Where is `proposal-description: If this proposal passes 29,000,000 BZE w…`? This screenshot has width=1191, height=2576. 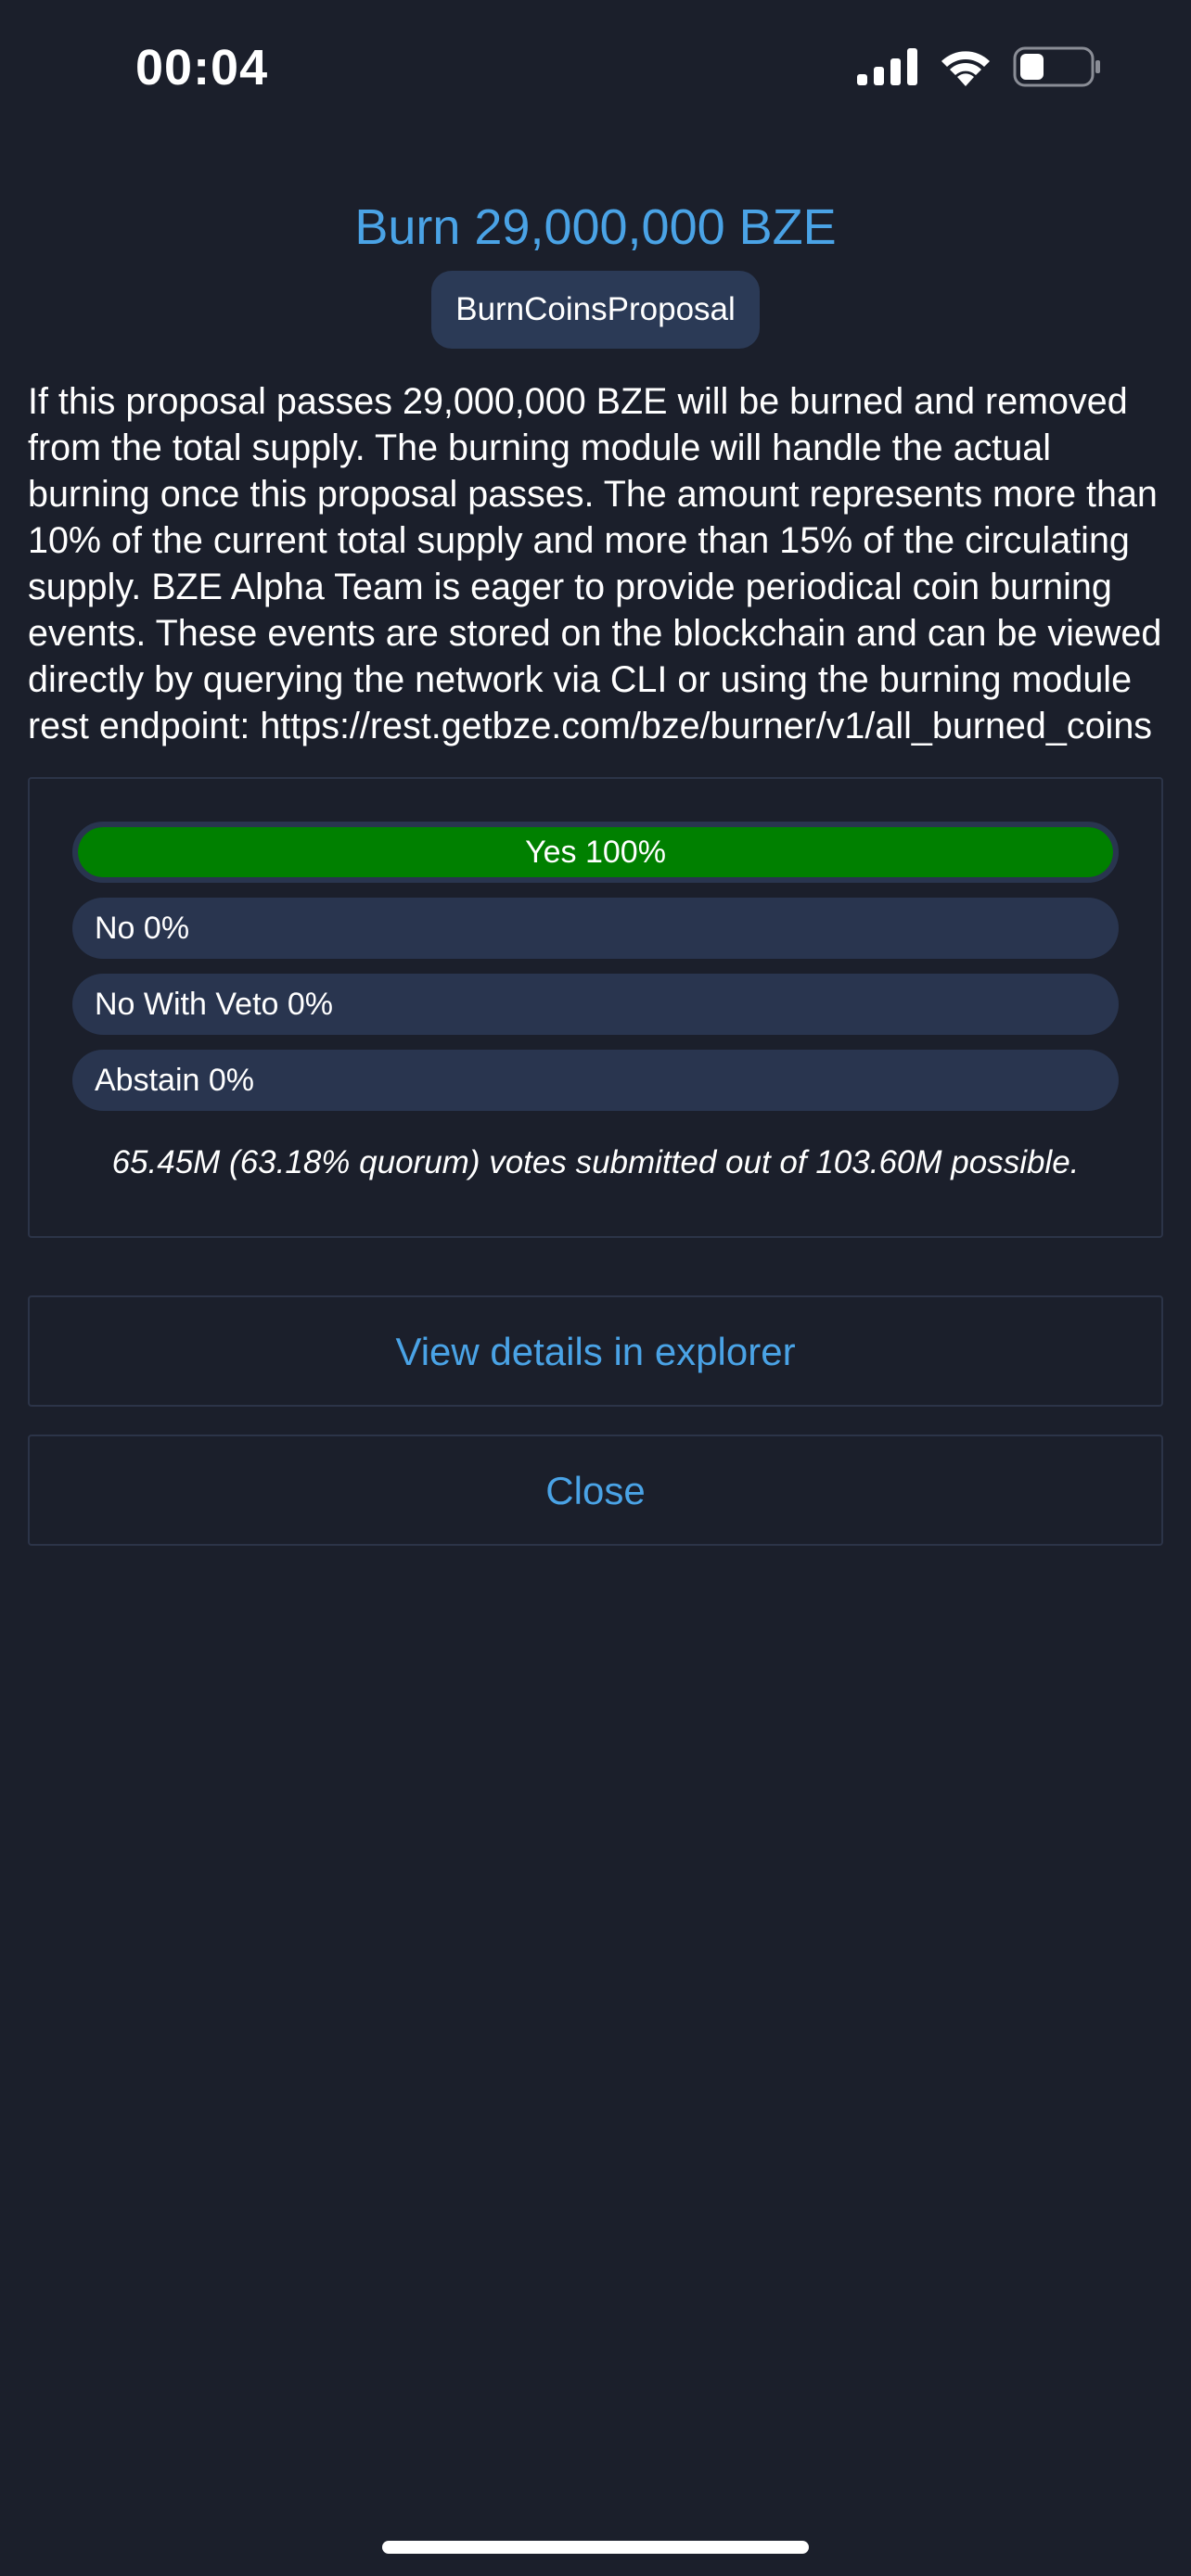 proposal-description: If this proposal passes 29,000,000 BZE w… is located at coordinates (595, 563).